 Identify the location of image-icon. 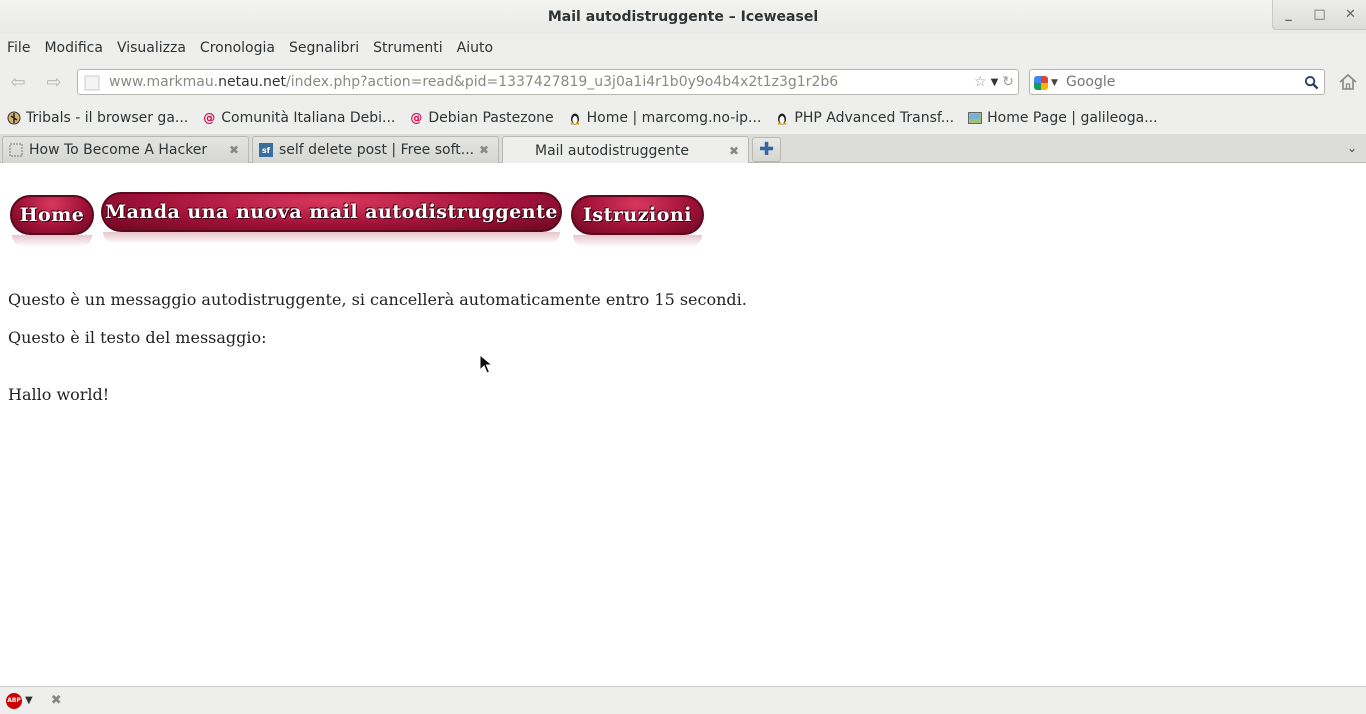
(975, 118).